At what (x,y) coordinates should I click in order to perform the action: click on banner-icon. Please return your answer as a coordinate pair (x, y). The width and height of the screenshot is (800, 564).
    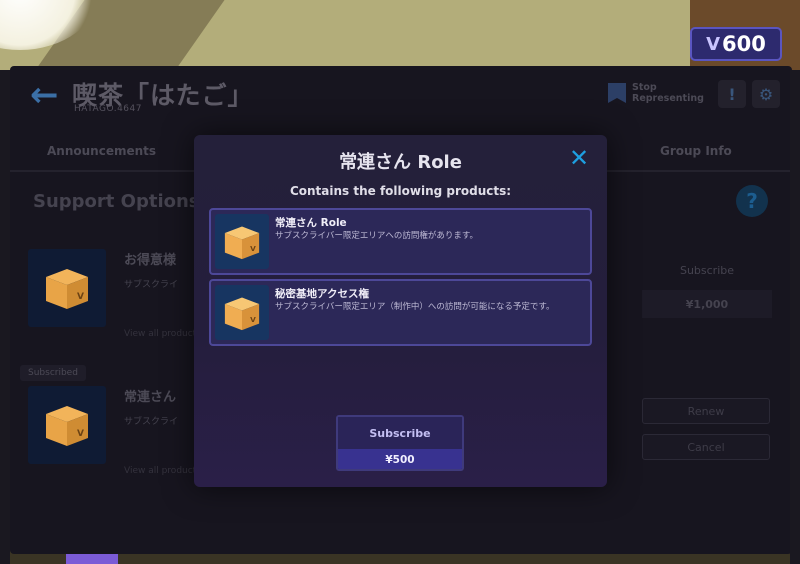
    Looking at the image, I should click on (617, 93).